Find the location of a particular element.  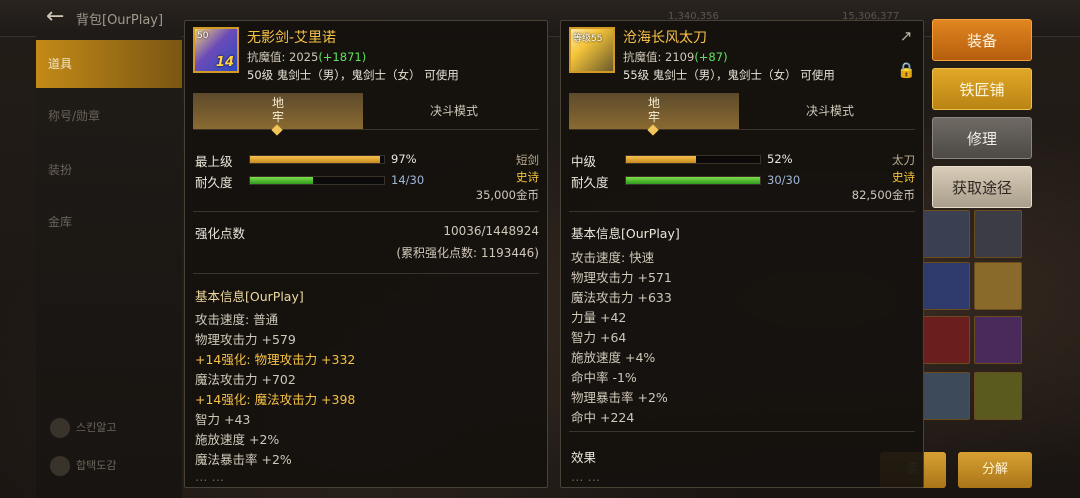

katana-icon: 等级55 is located at coordinates (592, 50).